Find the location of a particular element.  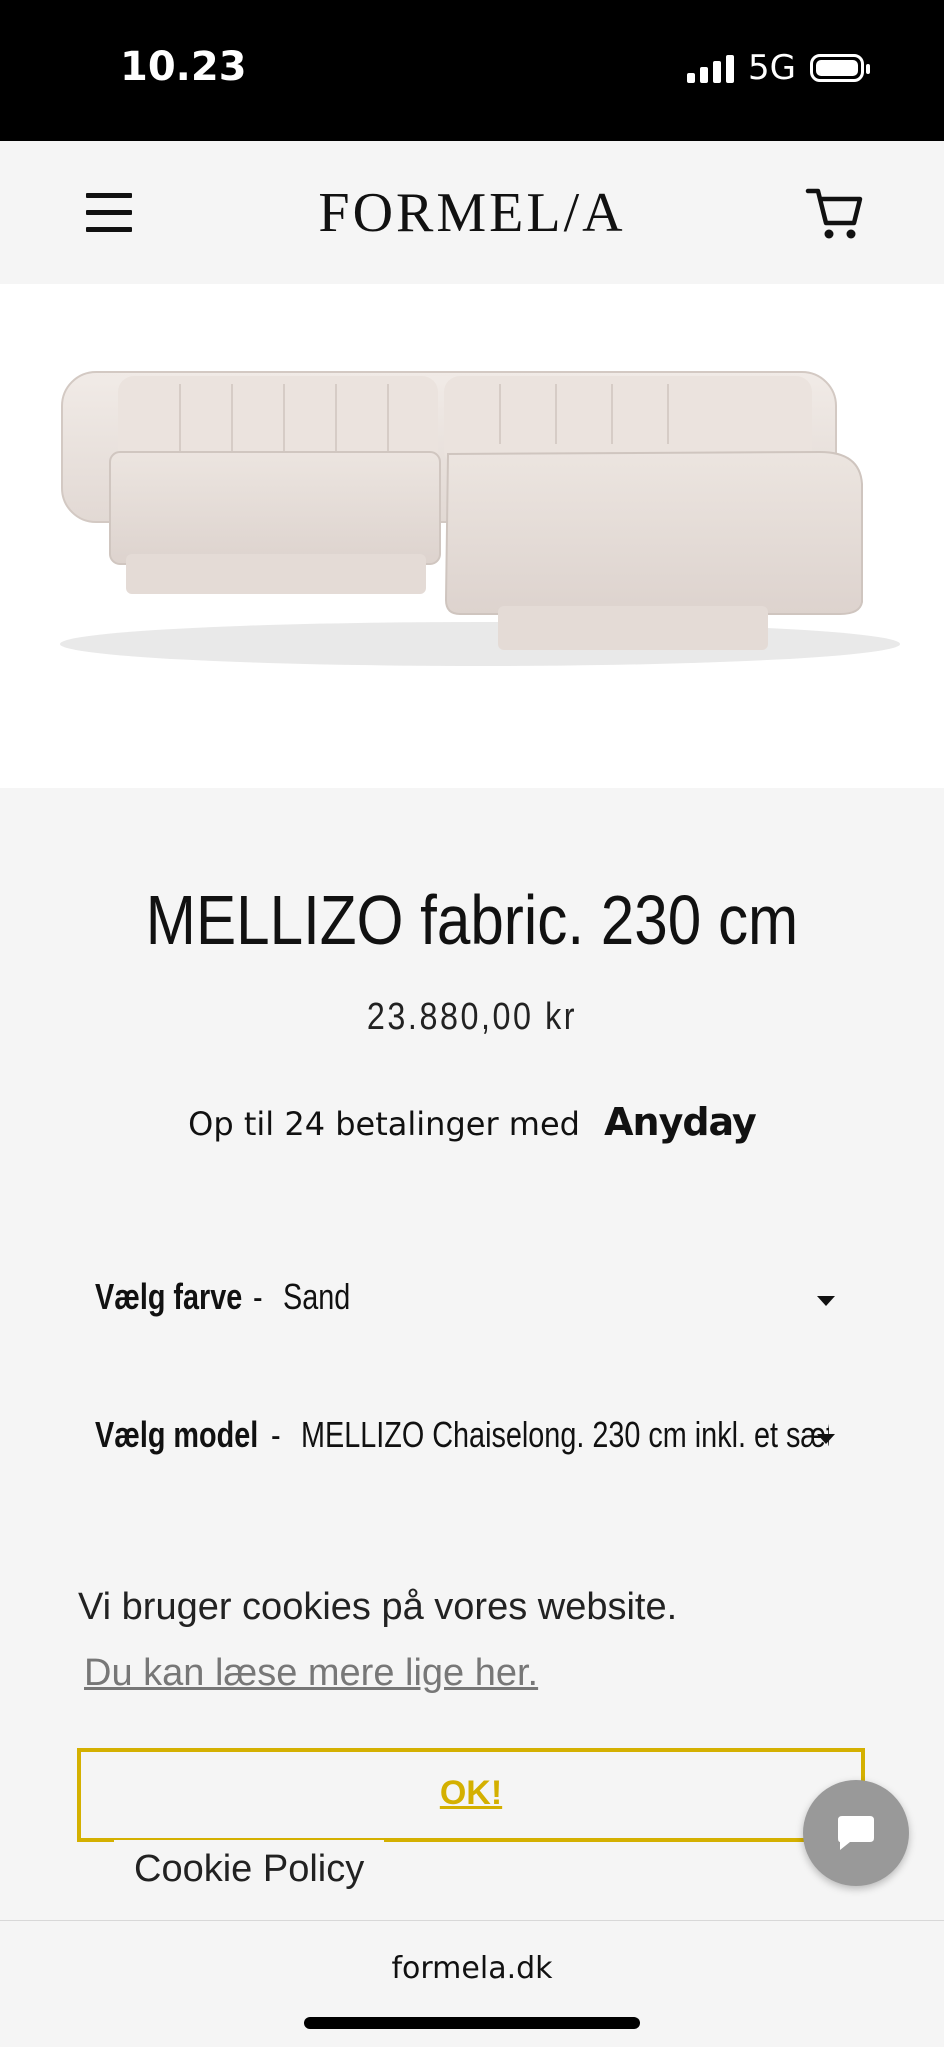

color-select: Vælg farve - Sand is located at coordinates (470, 1306).